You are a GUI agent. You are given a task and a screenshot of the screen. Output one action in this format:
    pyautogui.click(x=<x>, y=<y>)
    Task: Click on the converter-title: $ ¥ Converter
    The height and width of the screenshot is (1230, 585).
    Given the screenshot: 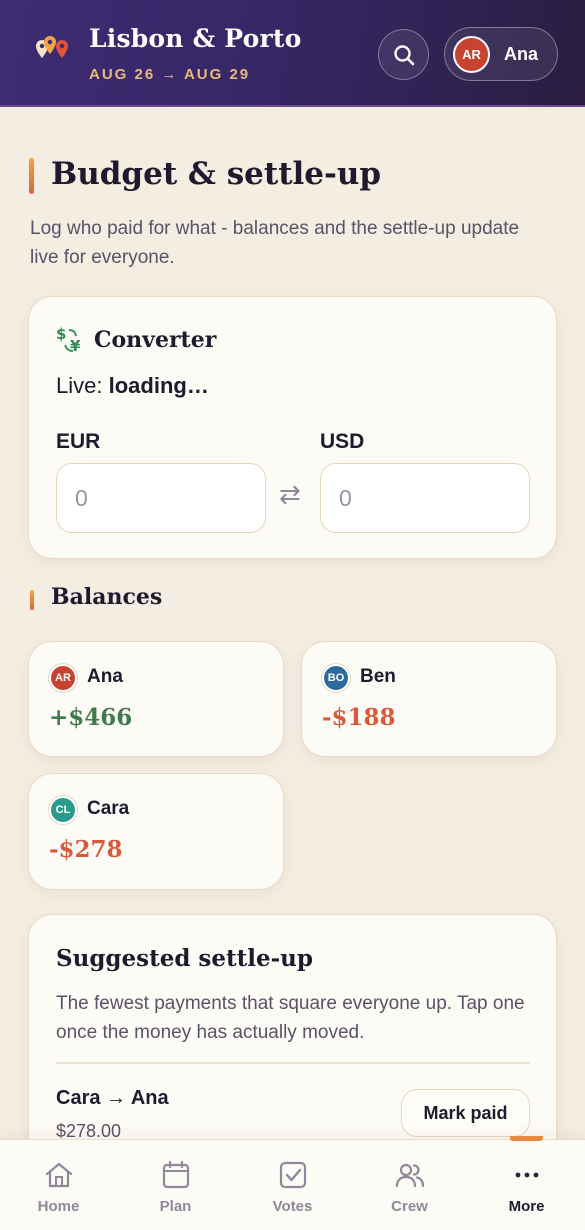 What is the action you would take?
    pyautogui.click(x=136, y=340)
    